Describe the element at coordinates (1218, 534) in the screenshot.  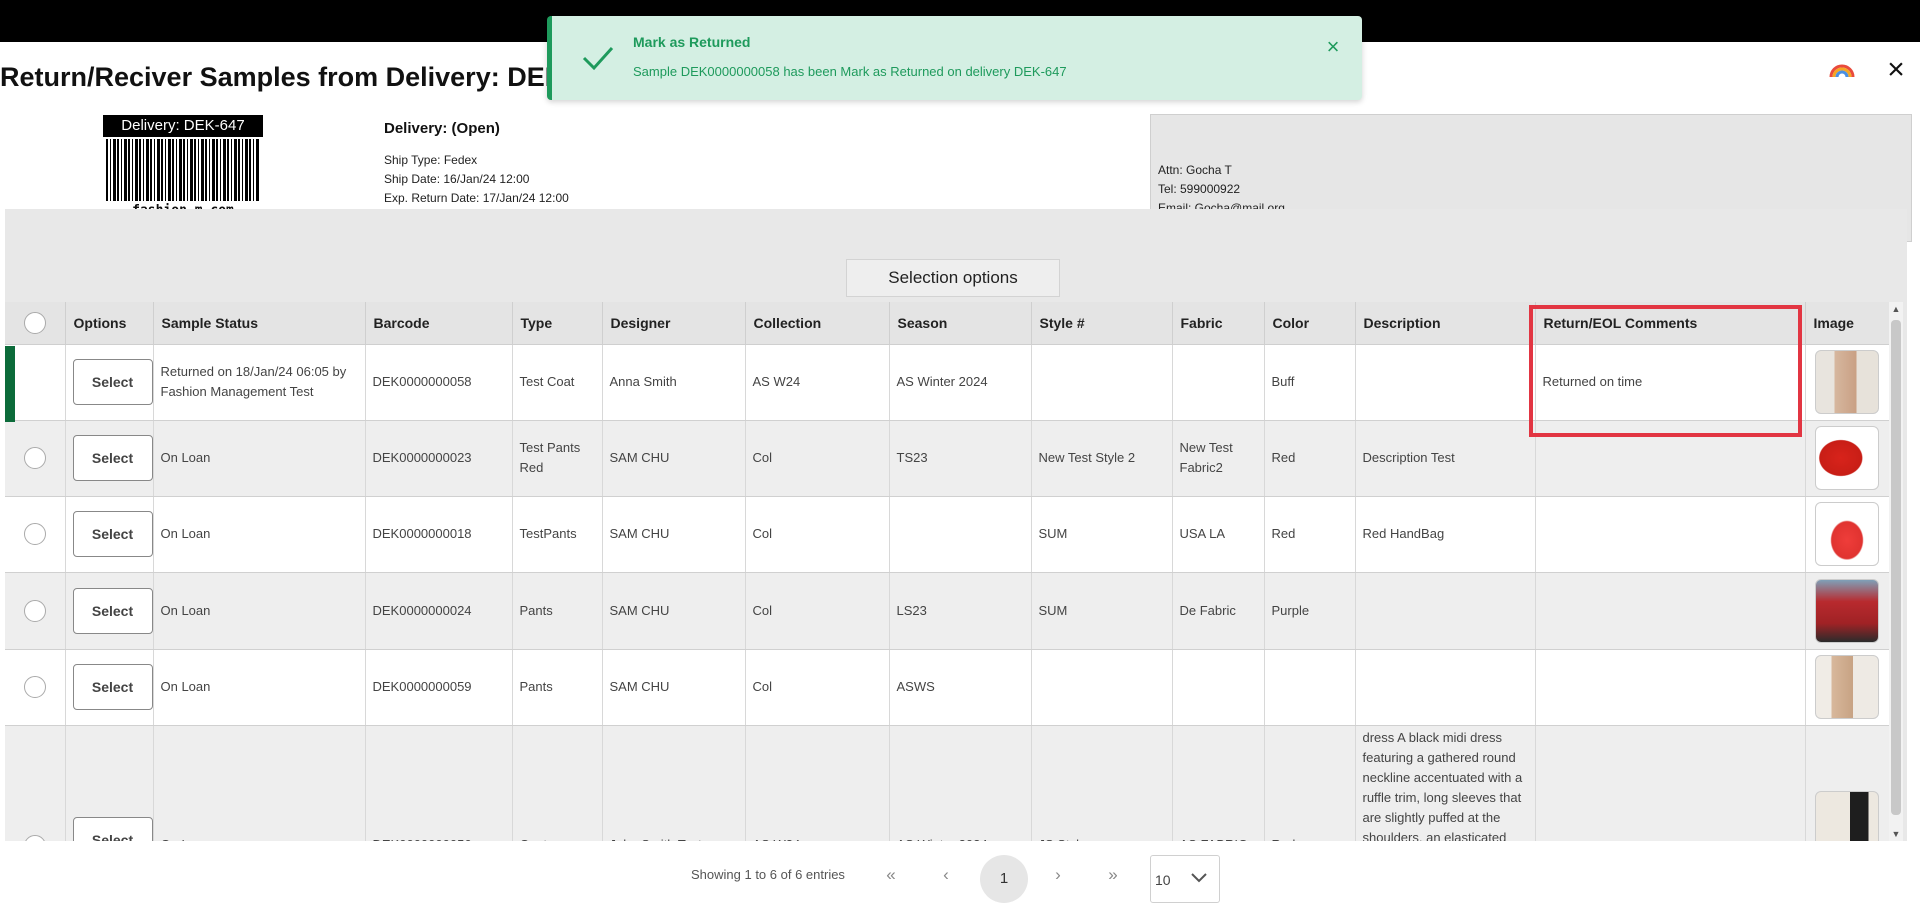
I see `cell-fabric: USA LA` at that location.